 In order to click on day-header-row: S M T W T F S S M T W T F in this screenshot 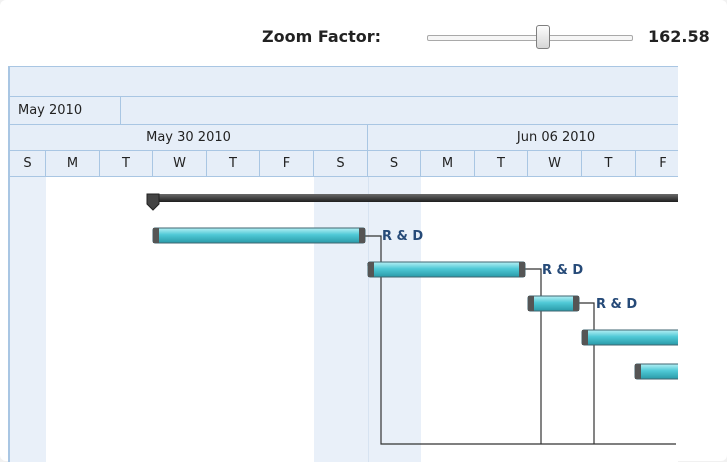, I will do `click(344, 164)`.